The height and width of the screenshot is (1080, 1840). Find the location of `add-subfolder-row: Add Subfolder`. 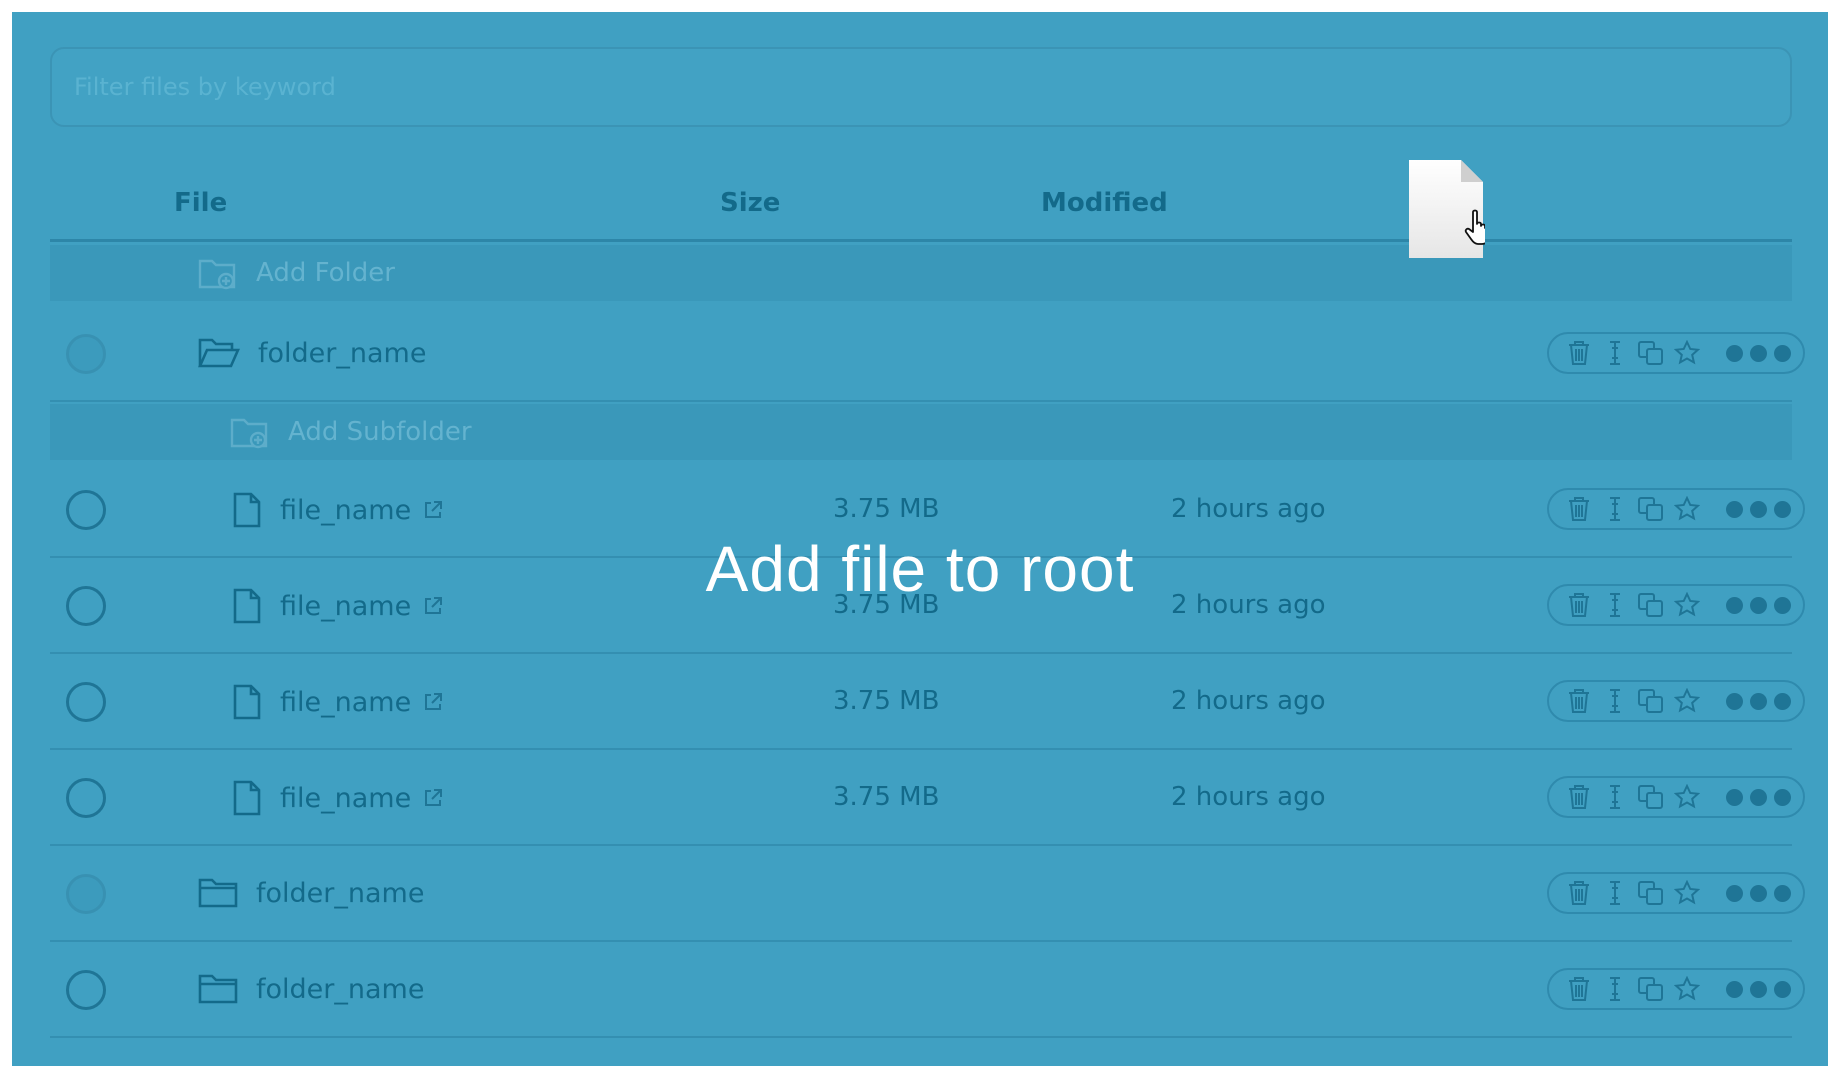

add-subfolder-row: Add Subfolder is located at coordinates (921, 432).